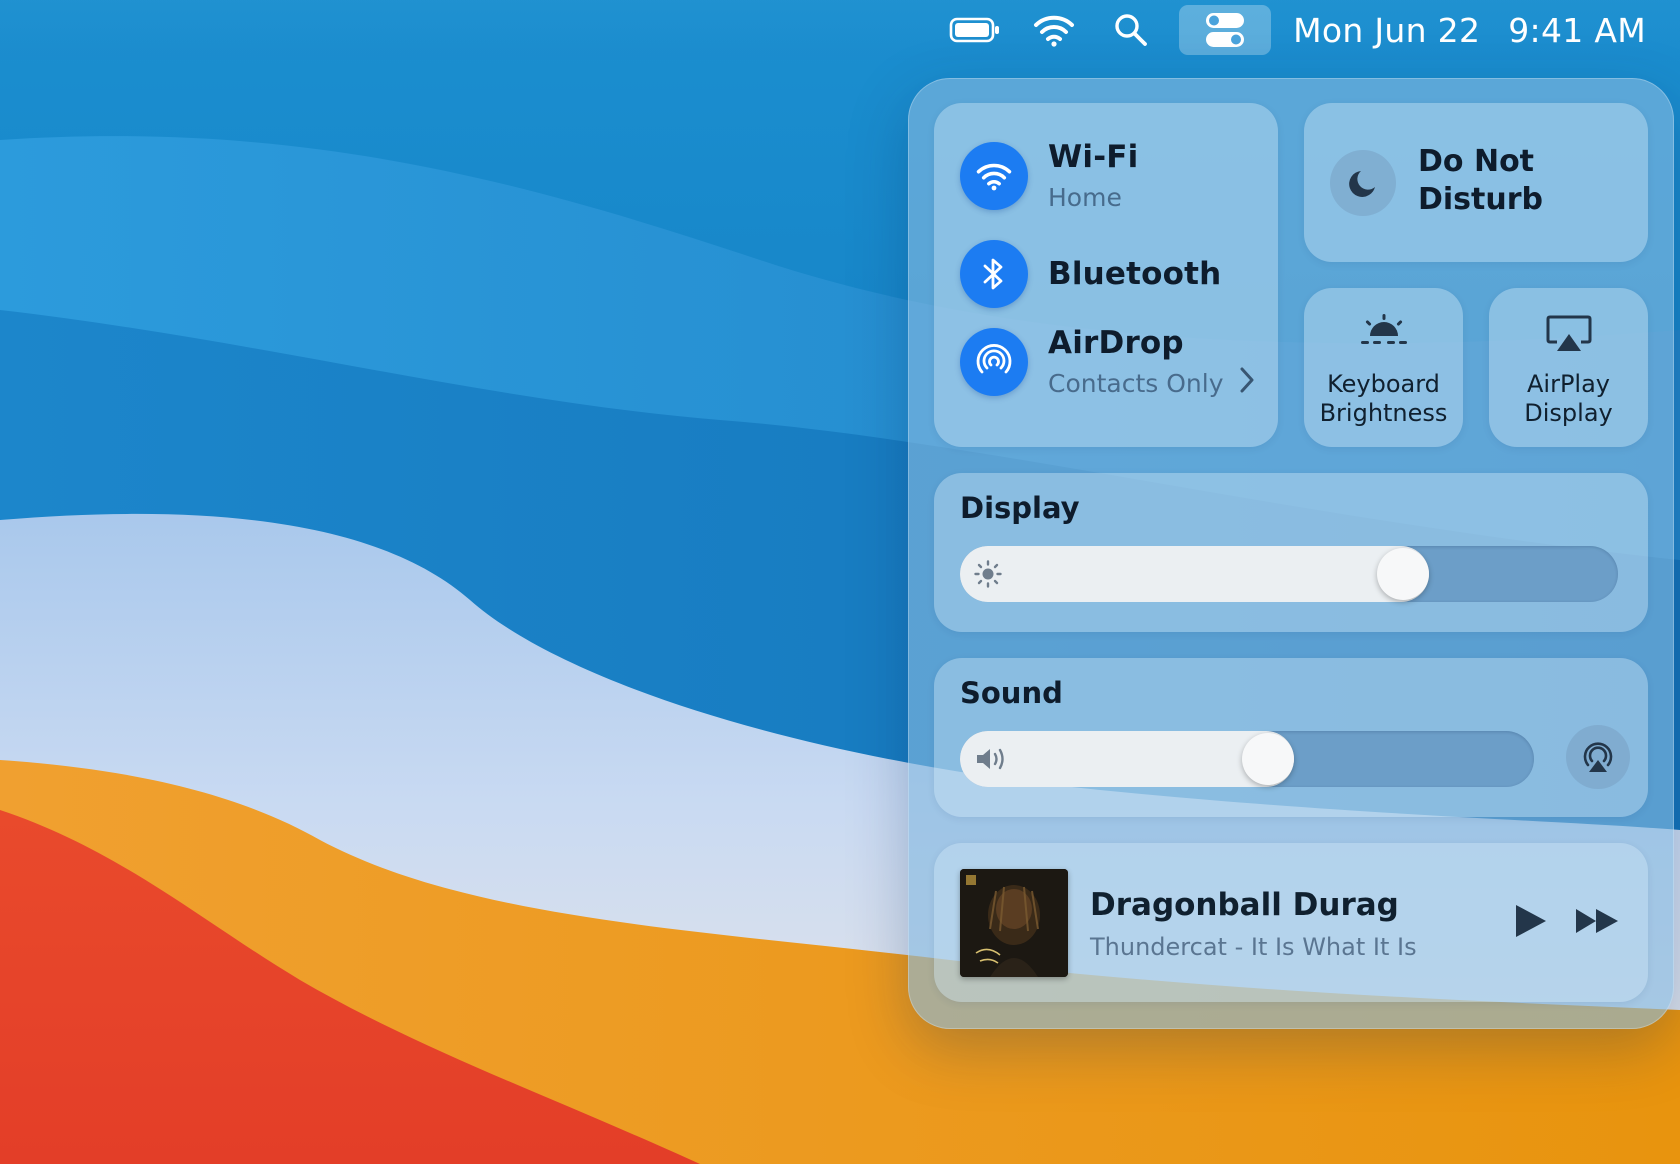 The width and height of the screenshot is (1680, 1164). I want to click on track-artist-album: Thundercat - It Is What It Is, so click(1253, 947).